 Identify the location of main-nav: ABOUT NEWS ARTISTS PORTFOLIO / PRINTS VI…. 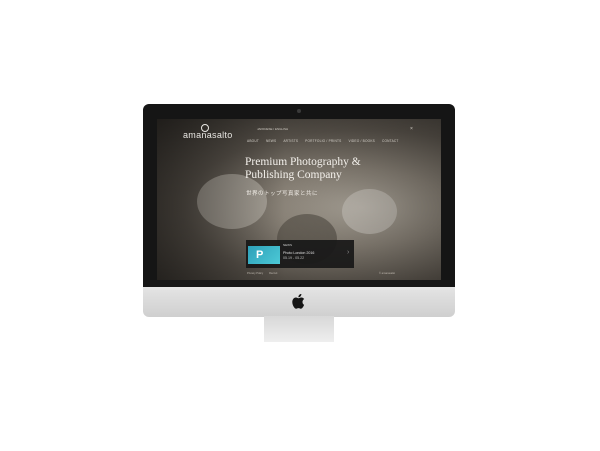
(323, 141).